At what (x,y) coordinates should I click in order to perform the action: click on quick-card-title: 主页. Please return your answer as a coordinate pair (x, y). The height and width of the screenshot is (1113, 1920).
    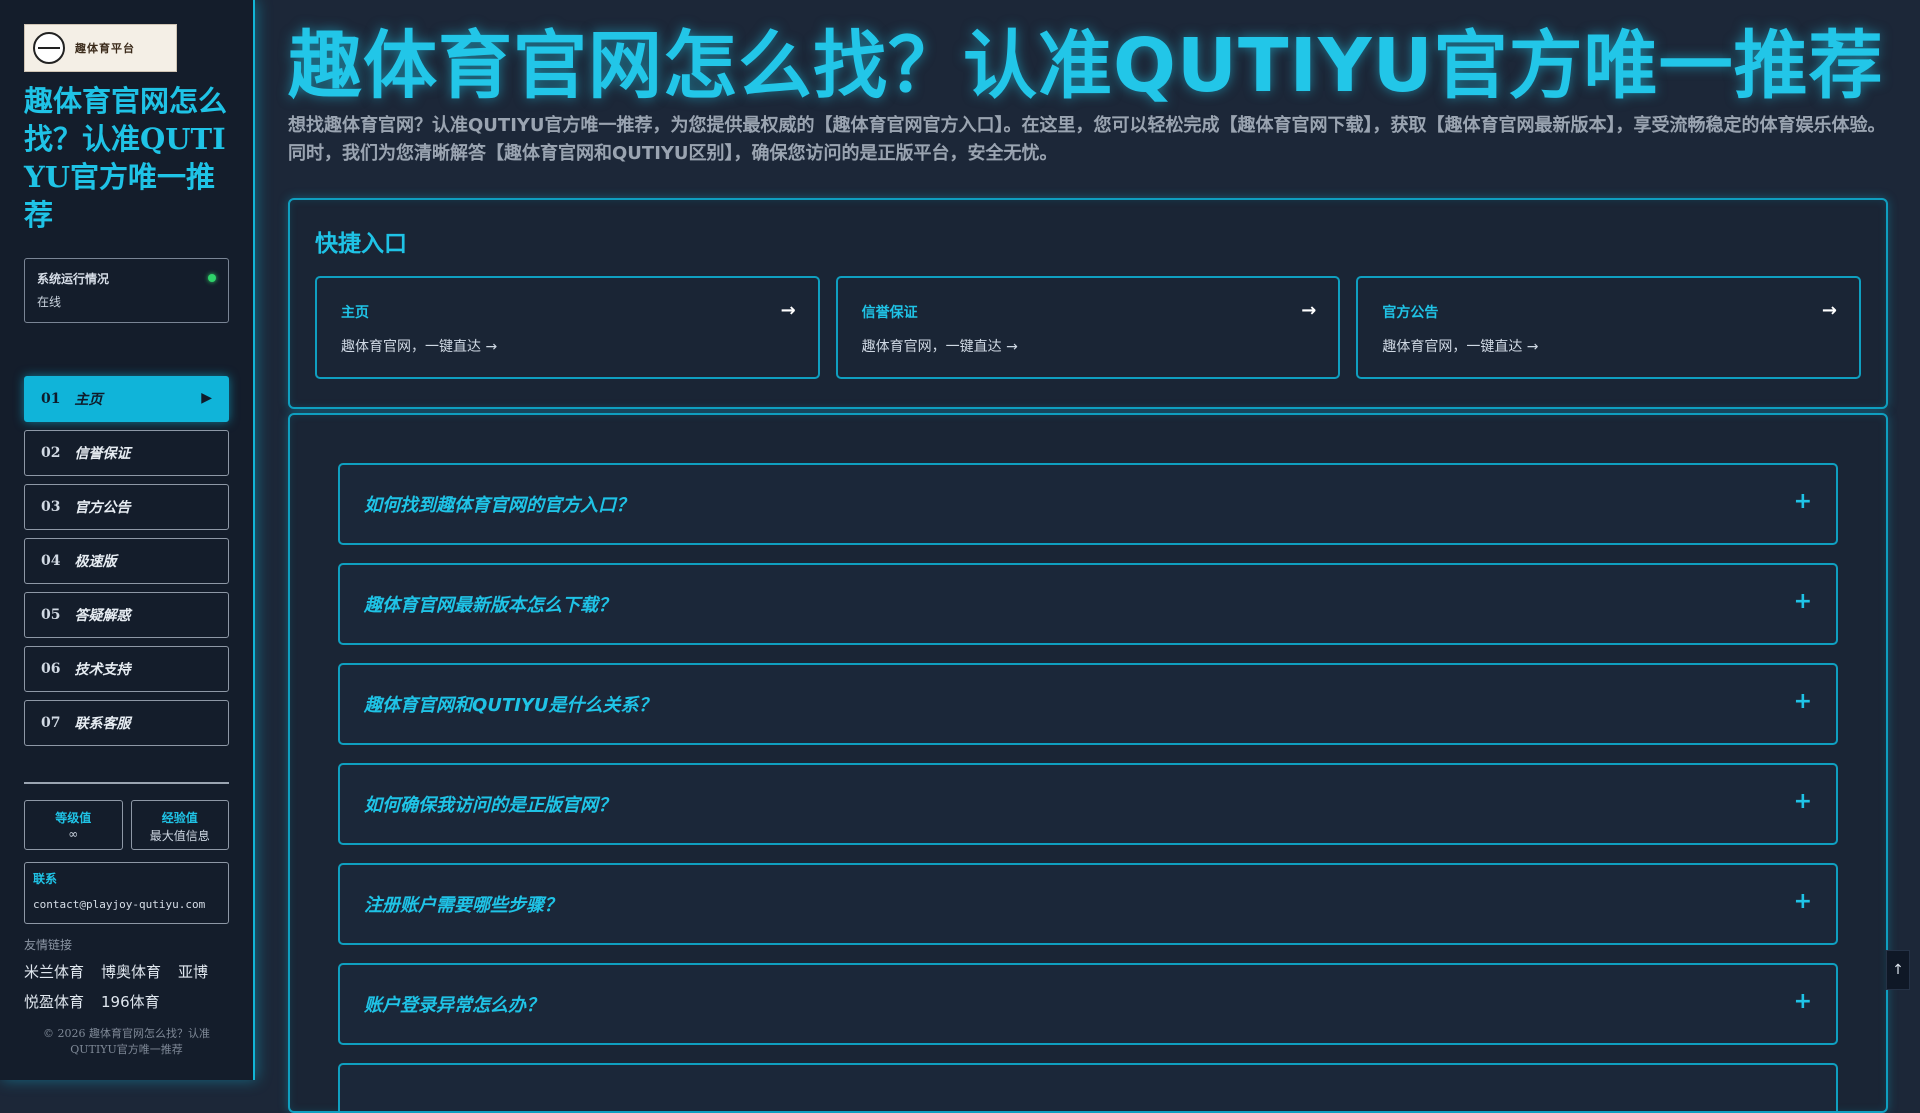
    Looking at the image, I should click on (355, 313).